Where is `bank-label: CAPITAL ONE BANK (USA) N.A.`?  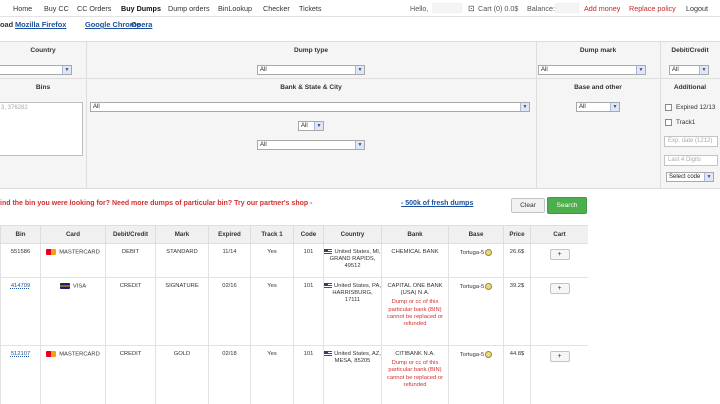
bank-label: CAPITAL ONE BANK (USA) N.A. is located at coordinates (415, 290).